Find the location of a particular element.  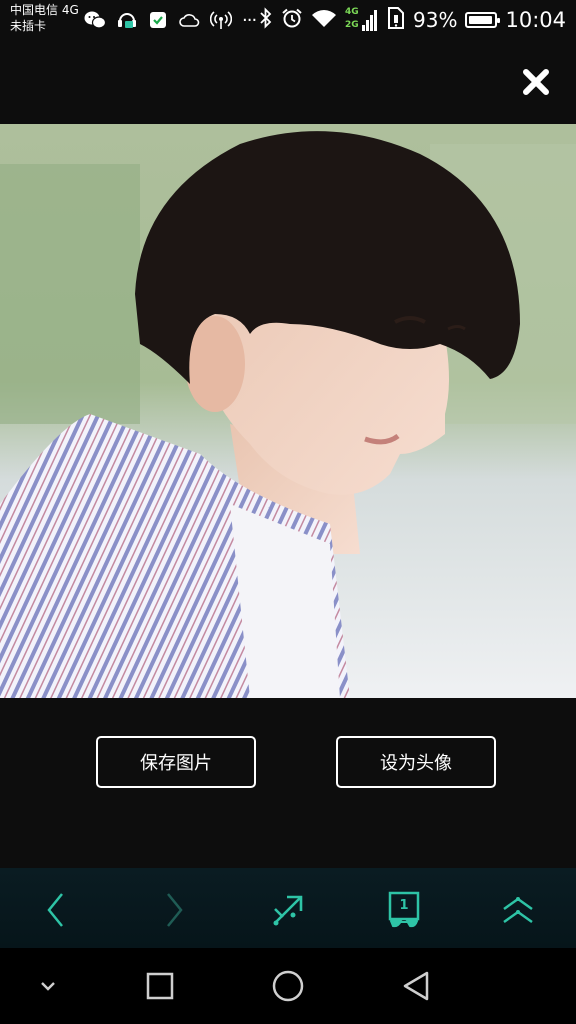

battery-icon is located at coordinates (483, 20).